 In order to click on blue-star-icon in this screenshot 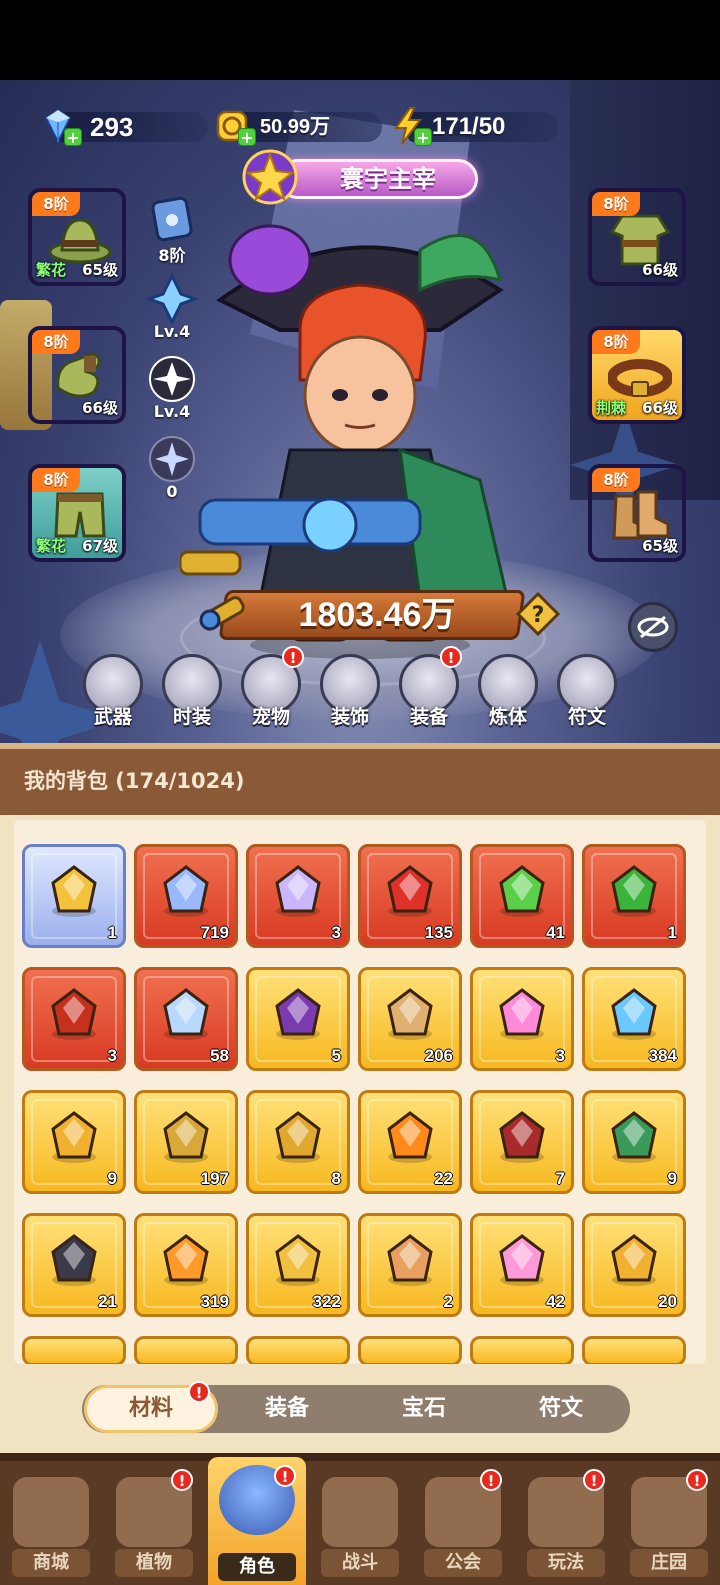, I will do `click(634, 1015)`.